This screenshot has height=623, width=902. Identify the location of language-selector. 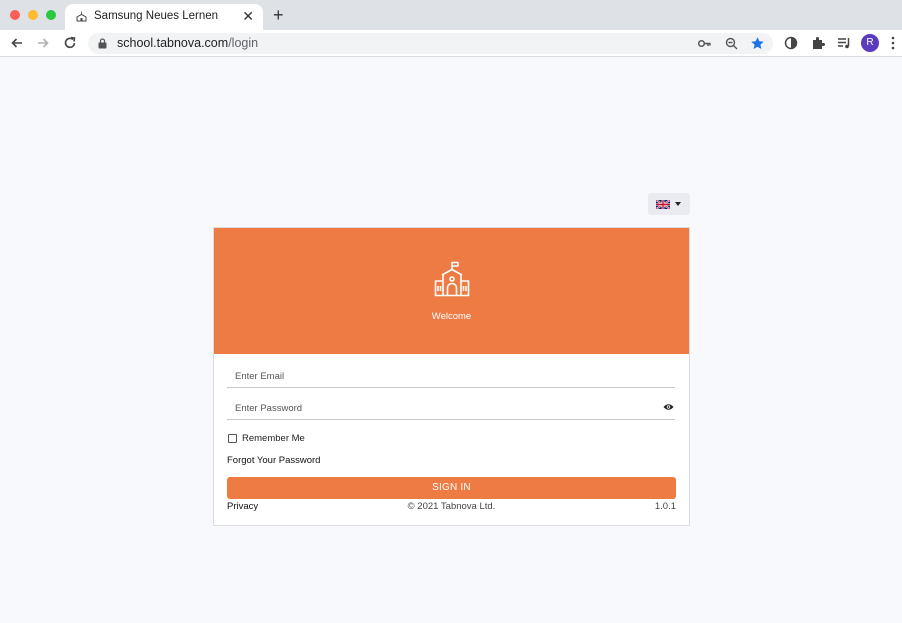
(669, 204).